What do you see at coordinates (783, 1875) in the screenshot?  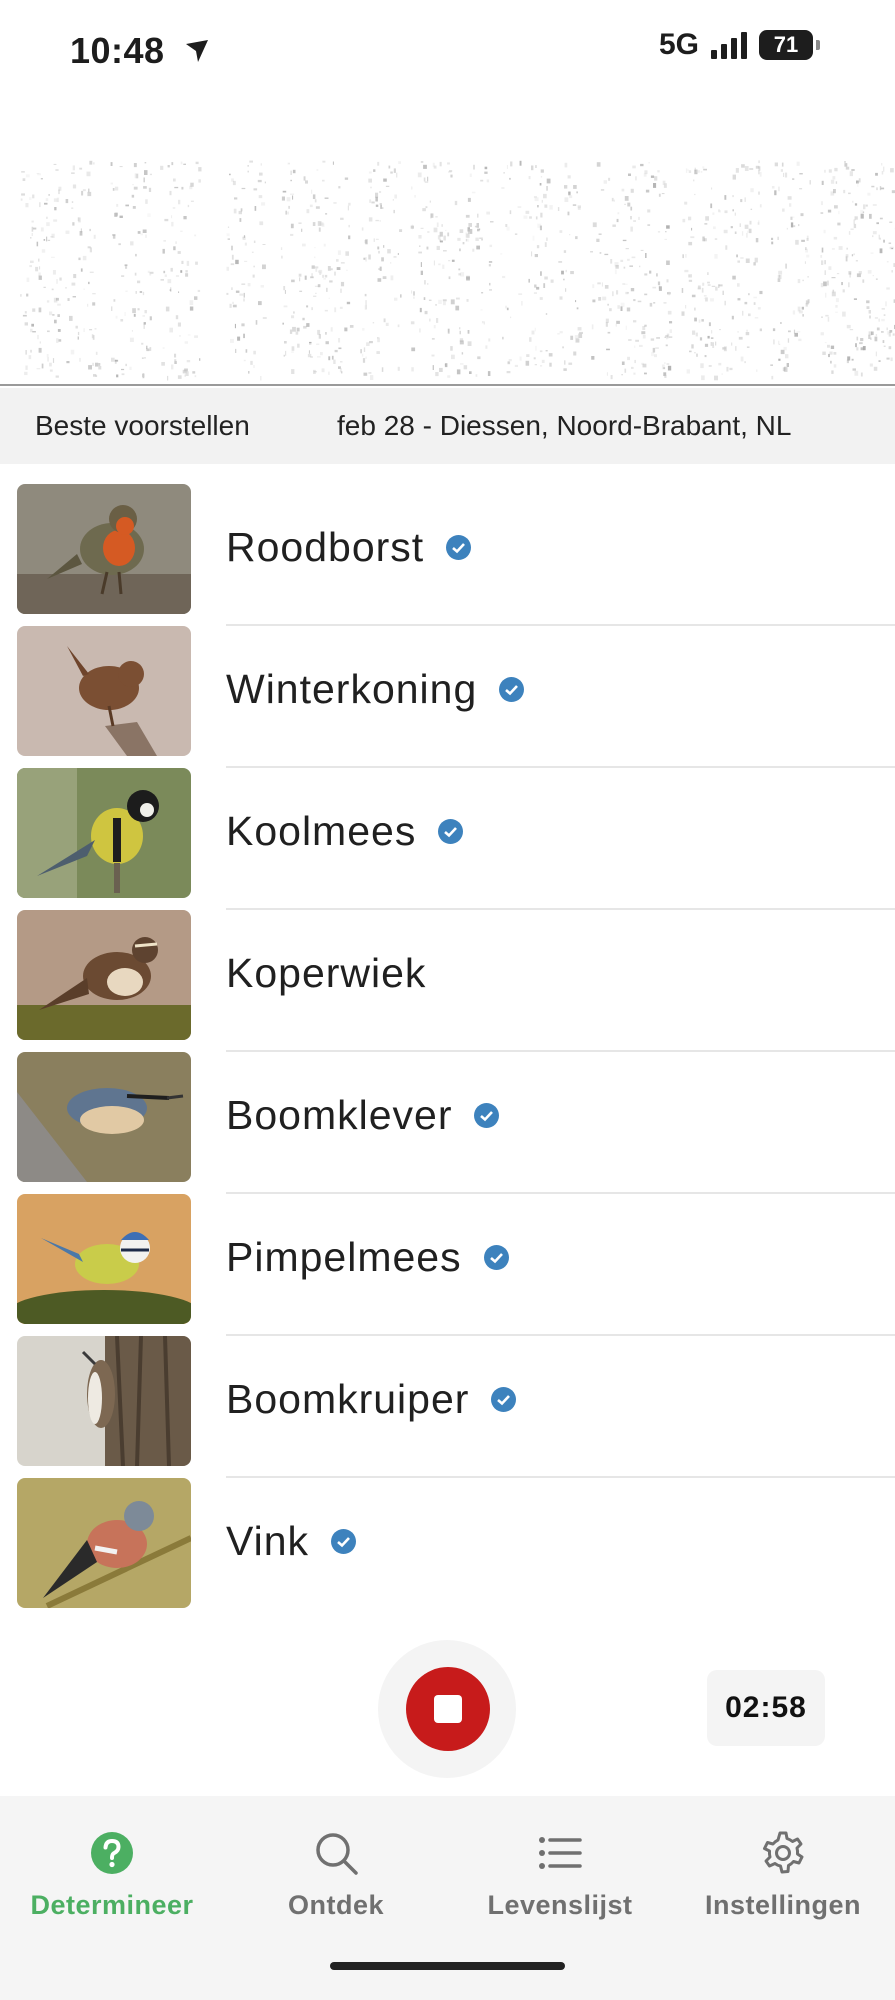 I see `nav-instellingen: Instellingen` at bounding box center [783, 1875].